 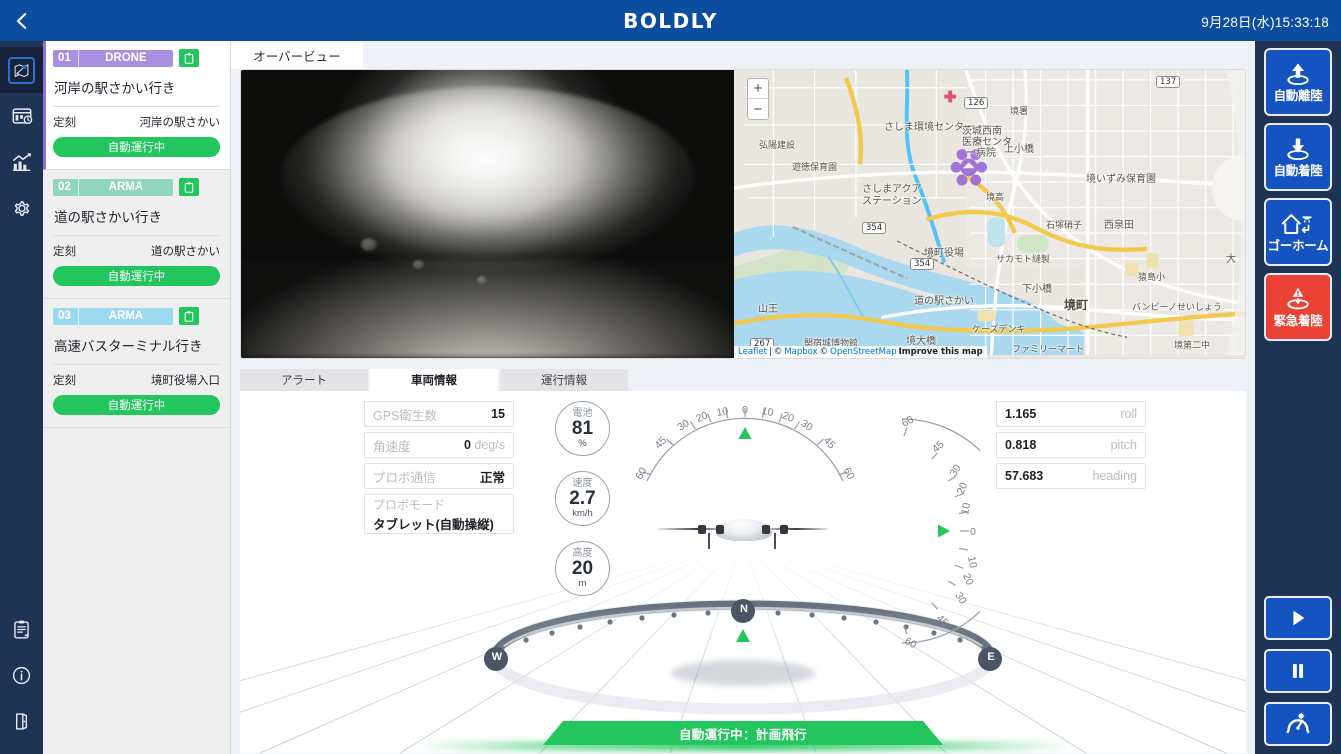 What do you see at coordinates (1298, 157) in the screenshot?
I see `auto-landing-button: 自動着陸` at bounding box center [1298, 157].